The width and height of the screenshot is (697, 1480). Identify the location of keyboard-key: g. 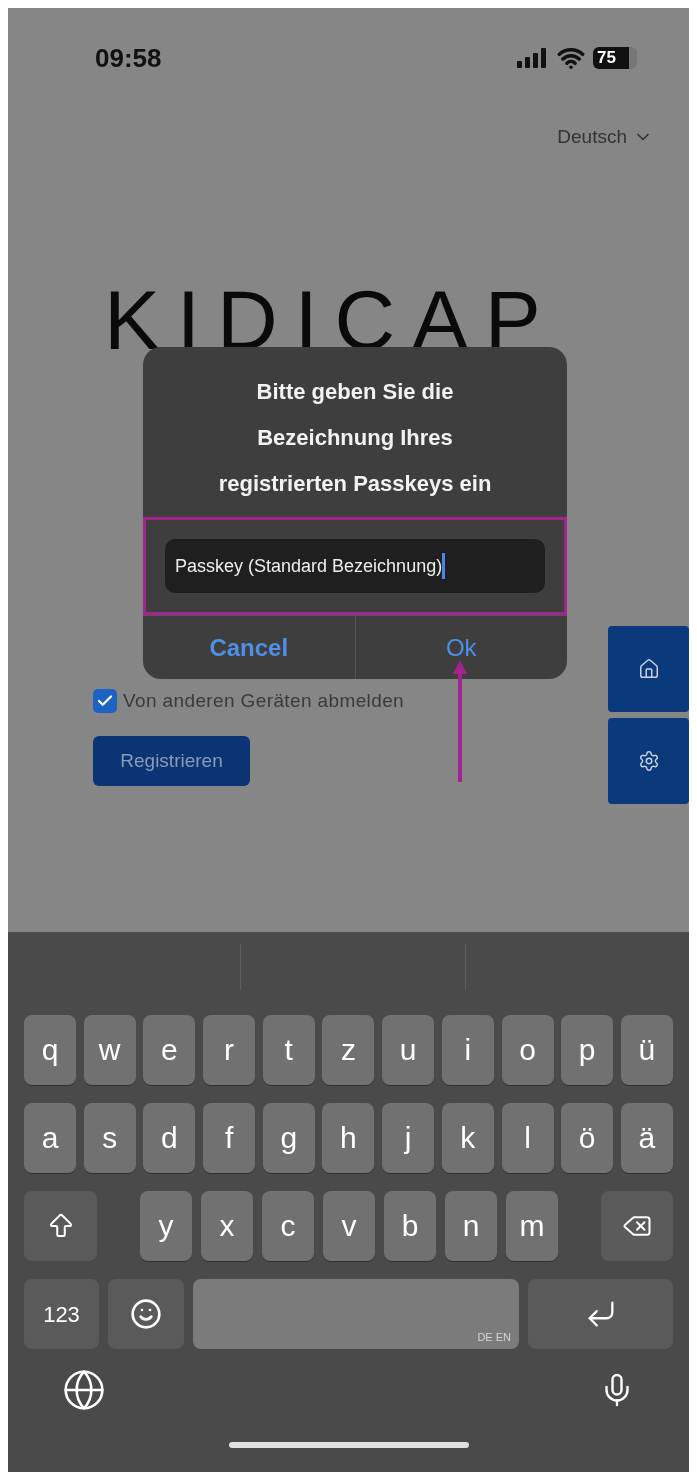
(288, 1138).